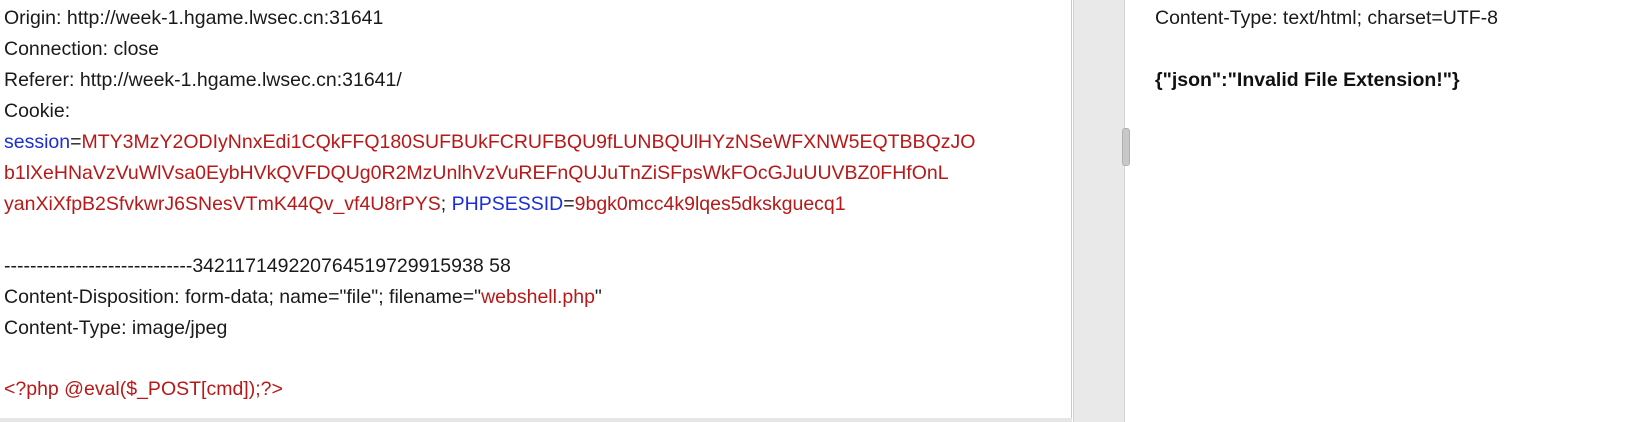 The image size is (1630, 422). Describe the element at coordinates (37, 111) in the screenshot. I see `cookie-header-label: Cookie:` at that location.